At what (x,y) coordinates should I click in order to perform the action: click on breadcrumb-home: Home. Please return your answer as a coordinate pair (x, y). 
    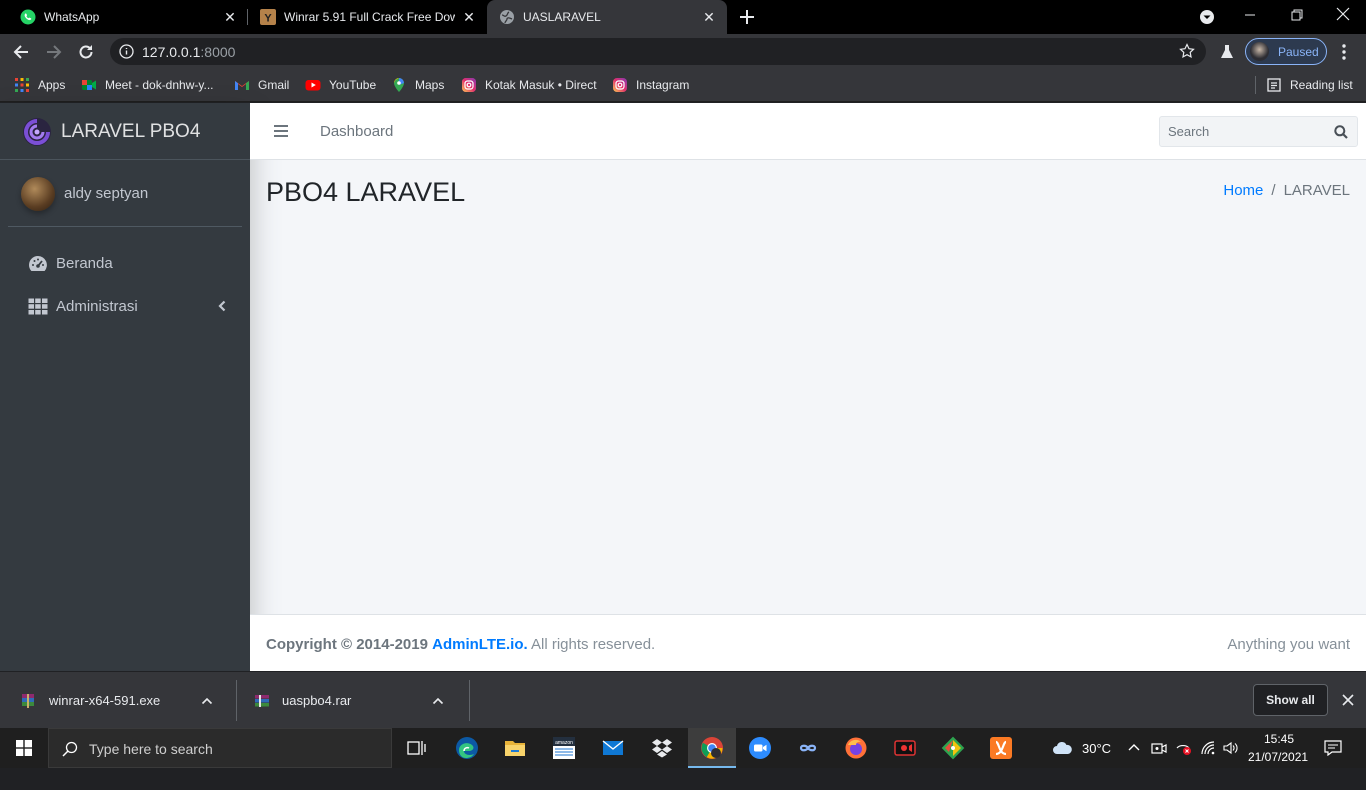
    Looking at the image, I should click on (1243, 190).